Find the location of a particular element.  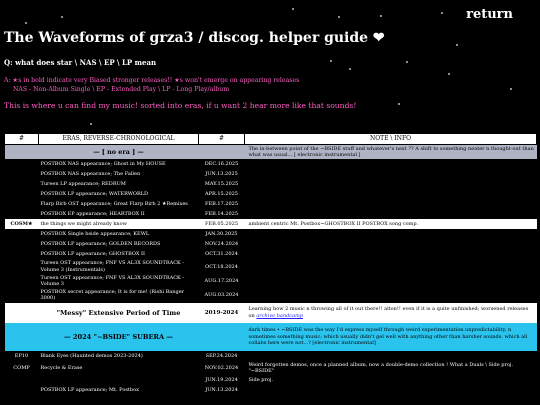

release-tag: COSM★ is located at coordinates (21, 224).